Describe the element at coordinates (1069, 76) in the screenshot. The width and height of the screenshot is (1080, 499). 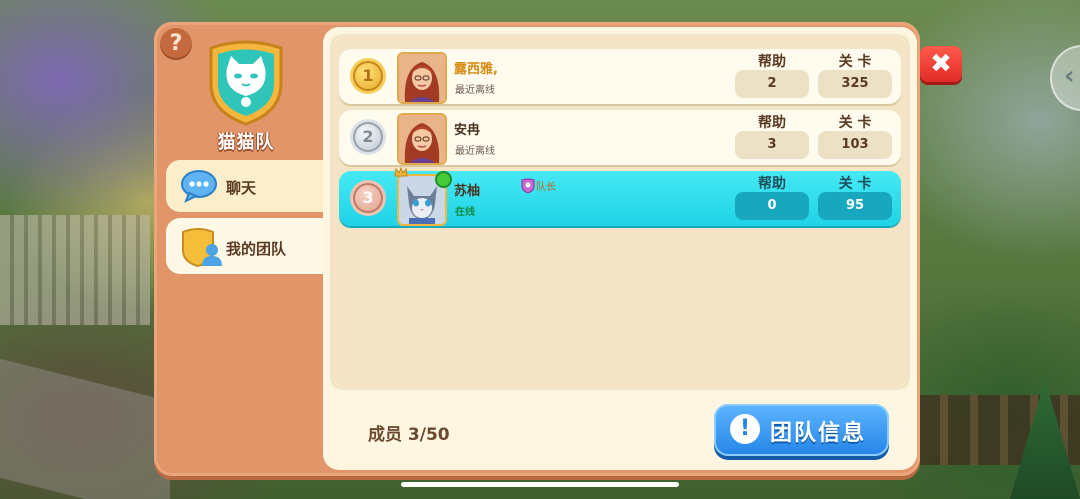
I see `chevron-left-icon: ‹` at that location.